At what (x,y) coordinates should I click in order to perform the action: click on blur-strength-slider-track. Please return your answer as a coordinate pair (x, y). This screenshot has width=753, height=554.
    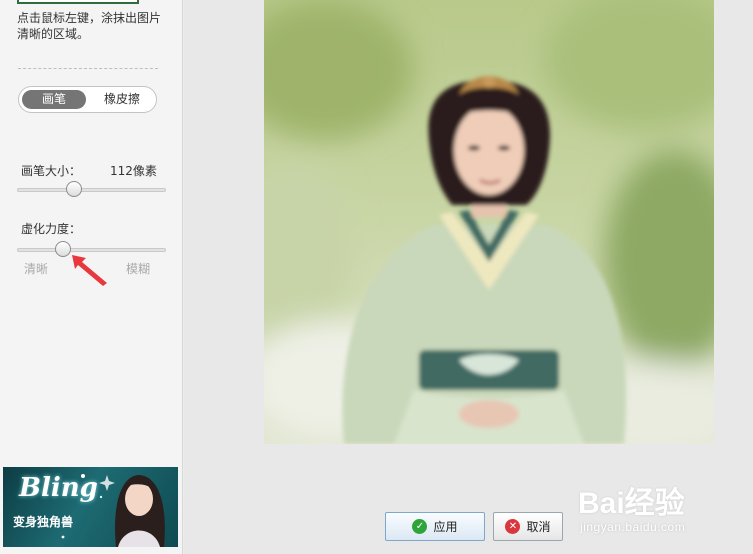
    Looking at the image, I should click on (91, 250).